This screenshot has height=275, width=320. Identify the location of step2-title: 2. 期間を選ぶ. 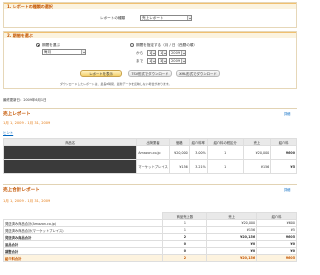
(150, 35).